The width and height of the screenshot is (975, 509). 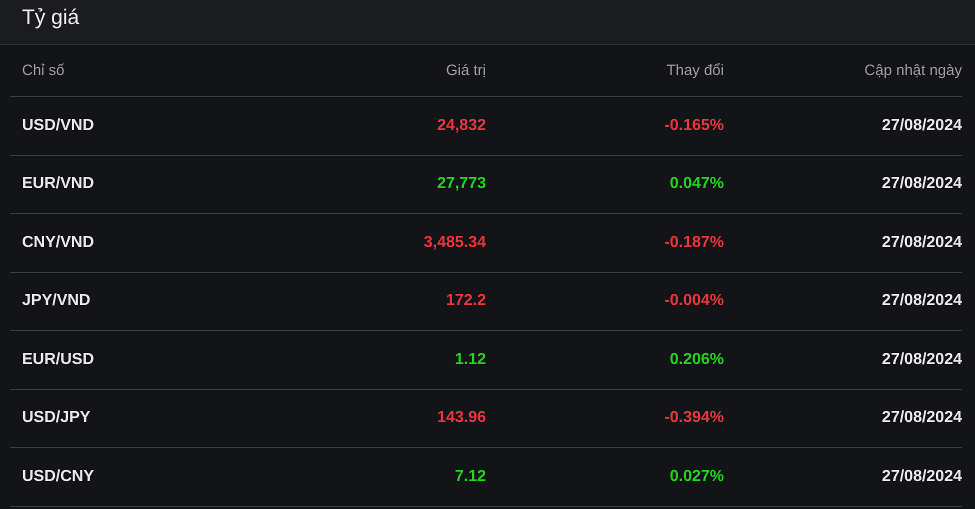 I want to click on rate-change: 0.206%, so click(x=696, y=359).